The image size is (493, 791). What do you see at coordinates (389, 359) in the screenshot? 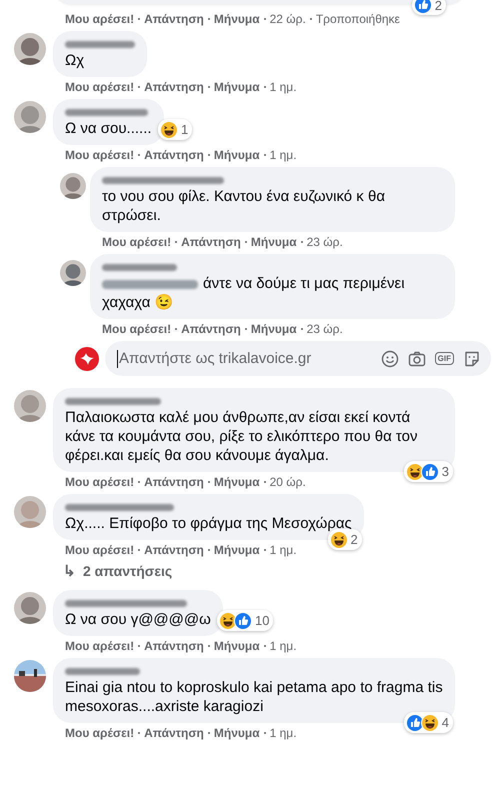
I see `emoji-icon` at bounding box center [389, 359].